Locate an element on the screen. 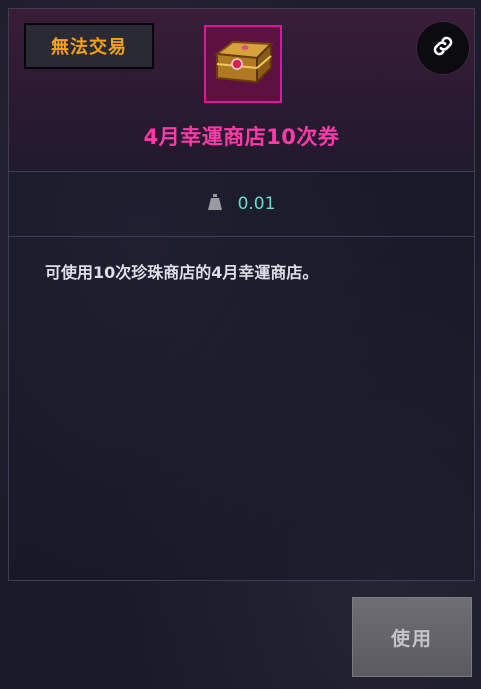  weight-row: 0.01 is located at coordinates (241, 204).